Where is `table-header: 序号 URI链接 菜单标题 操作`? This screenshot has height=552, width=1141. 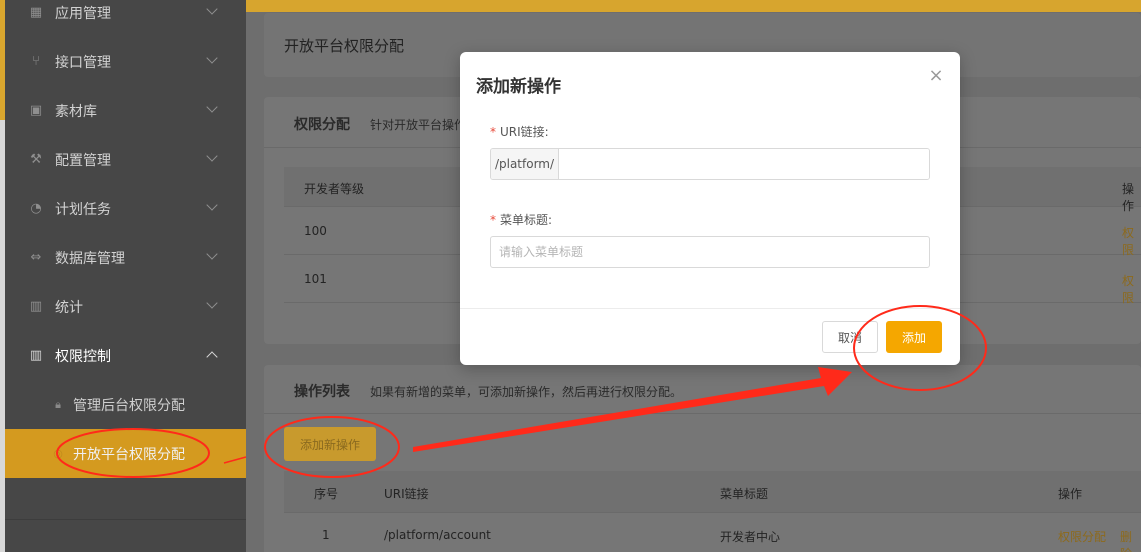
table-header: 序号 URI链接 菜单标题 操作 is located at coordinates (712, 492).